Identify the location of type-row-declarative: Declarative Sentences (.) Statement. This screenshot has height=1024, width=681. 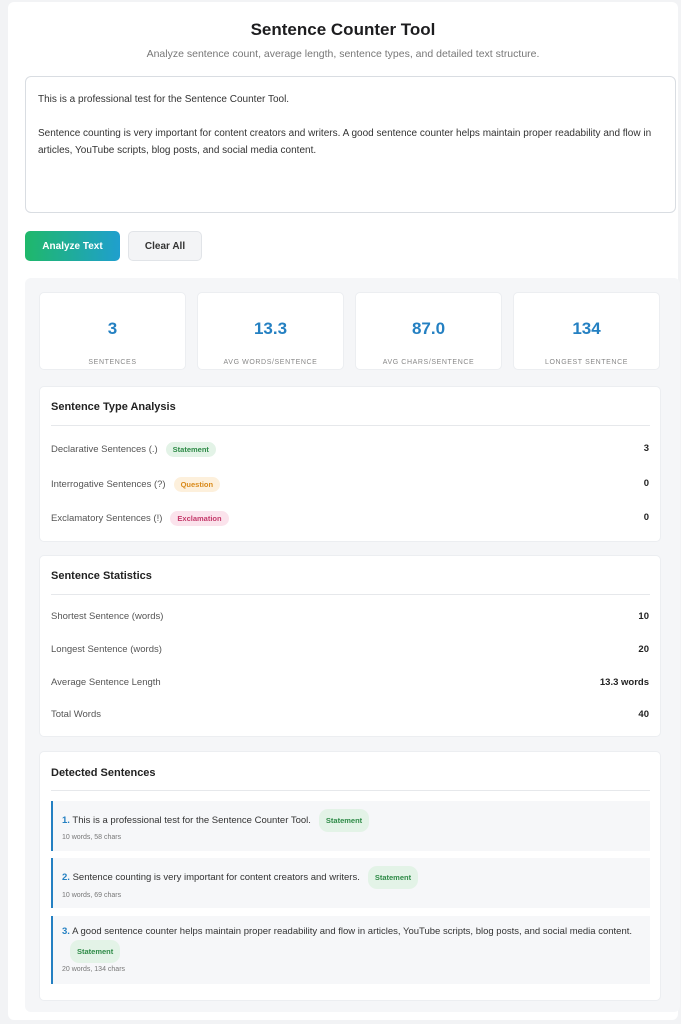
(133, 449).